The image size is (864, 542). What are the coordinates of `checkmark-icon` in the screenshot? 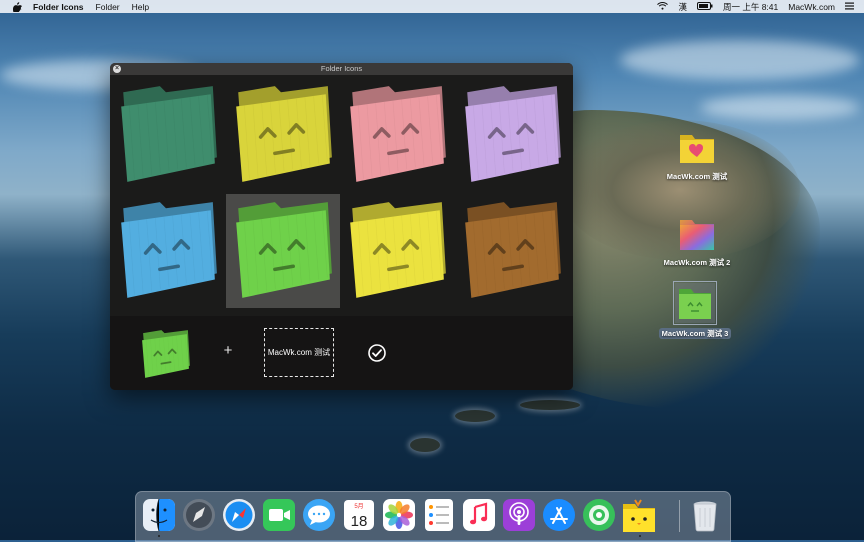 It's located at (377, 353).